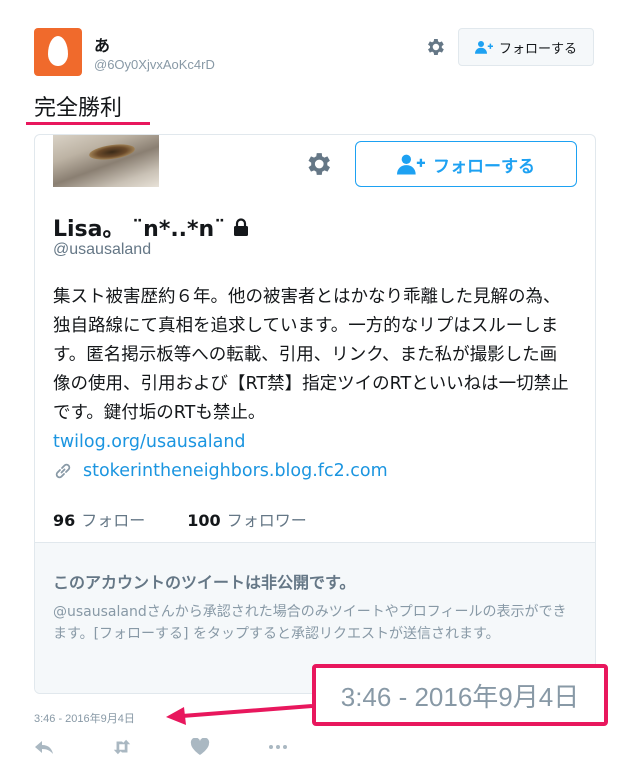 The width and height of the screenshot is (620, 770). Describe the element at coordinates (64, 520) in the screenshot. I see `following-count: 96` at that location.